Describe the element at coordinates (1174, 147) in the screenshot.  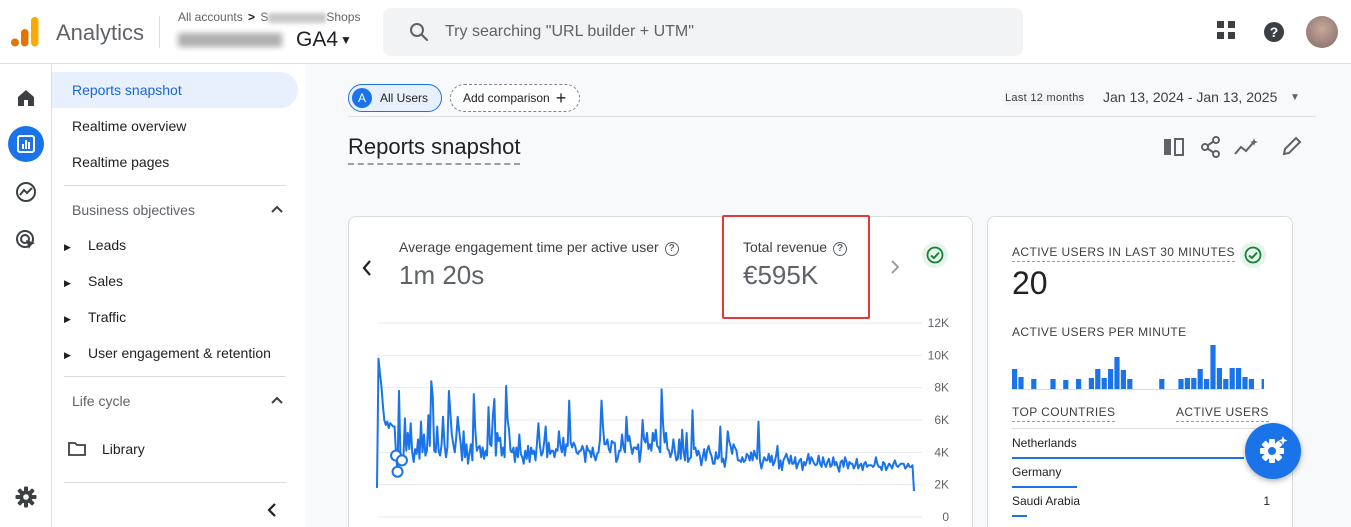
I see `customize-columns-icon` at that location.